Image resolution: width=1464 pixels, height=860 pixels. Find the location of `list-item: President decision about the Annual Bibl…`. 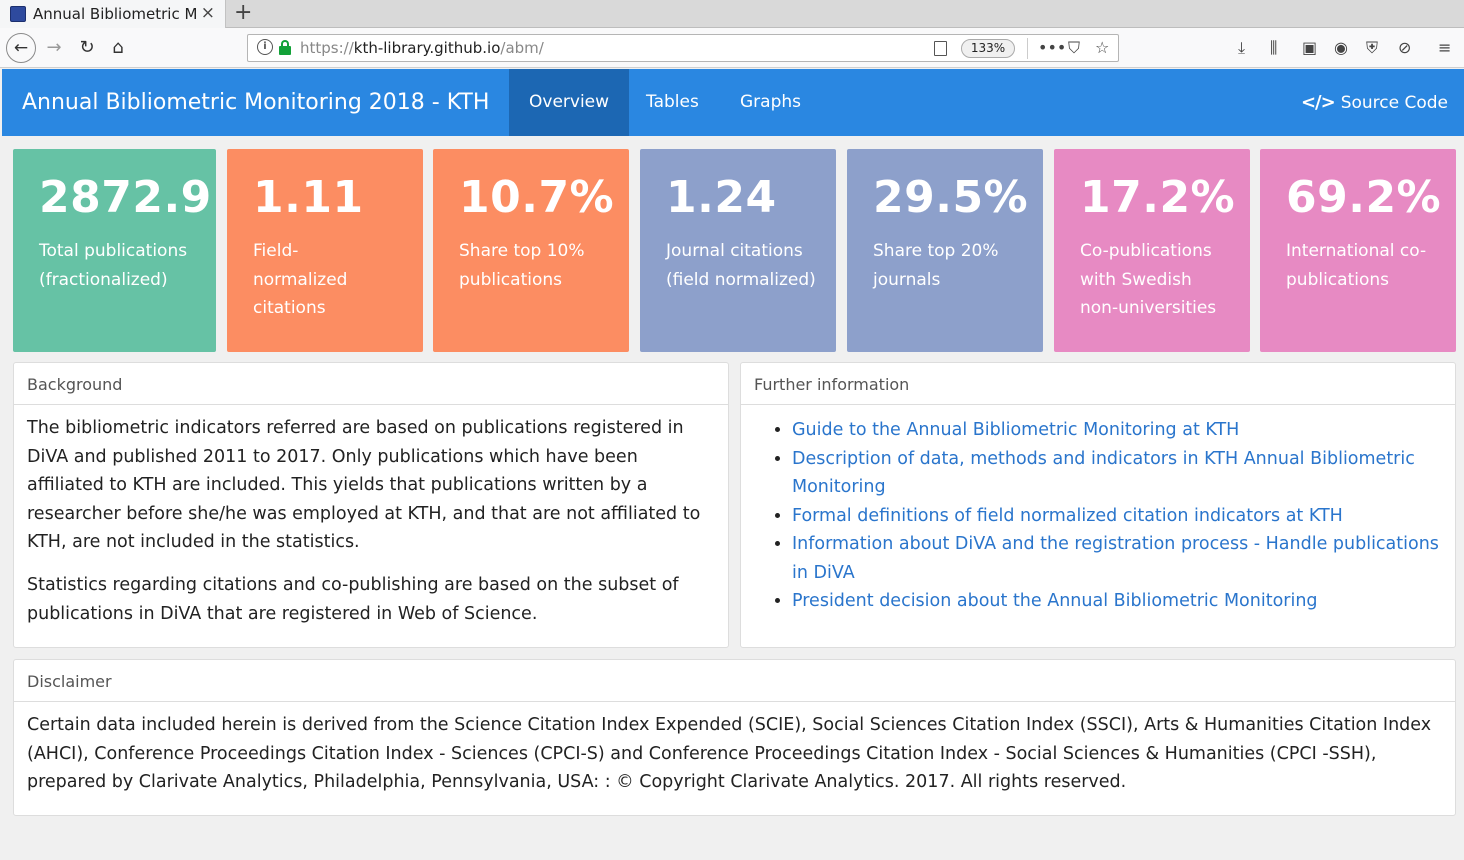

list-item: President decision about the Annual Bibl… is located at coordinates (1123, 601).